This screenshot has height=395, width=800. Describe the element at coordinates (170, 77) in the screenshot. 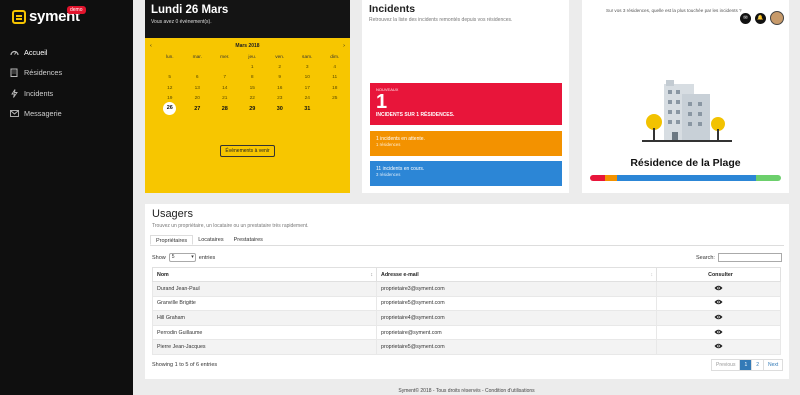

I see `calendar-day: 5` at that location.